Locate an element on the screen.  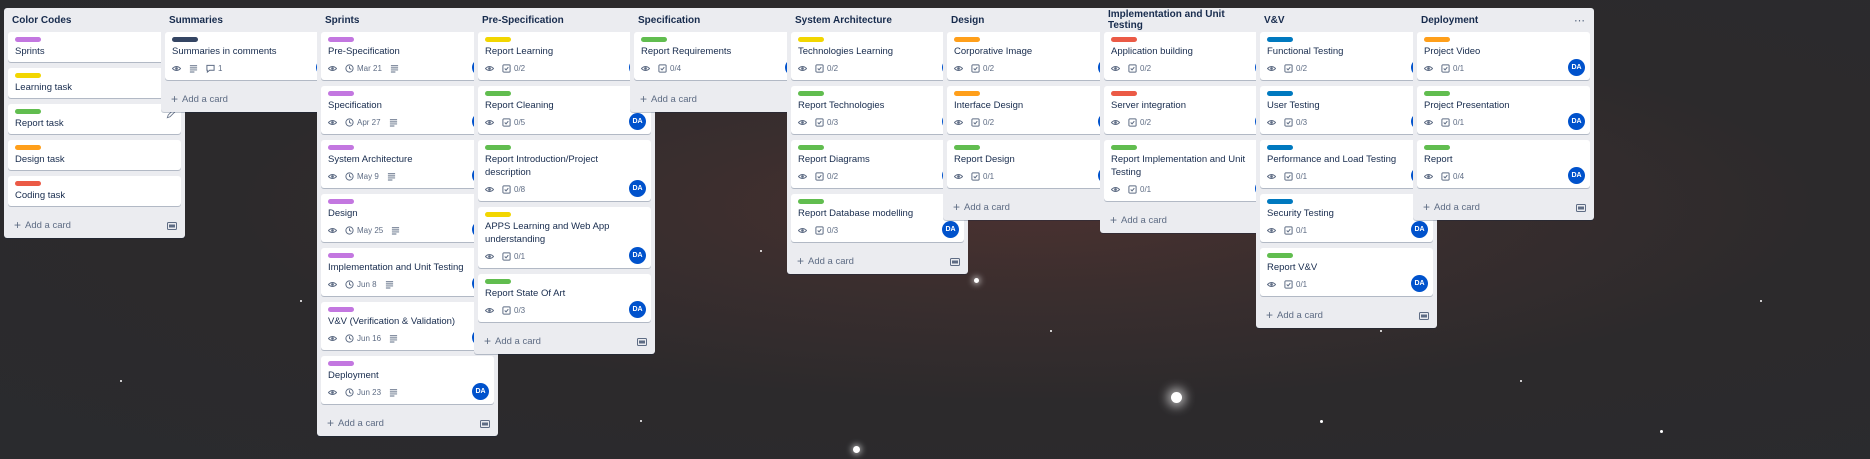
card: Deployment Jun 23 DA is located at coordinates (407, 380).